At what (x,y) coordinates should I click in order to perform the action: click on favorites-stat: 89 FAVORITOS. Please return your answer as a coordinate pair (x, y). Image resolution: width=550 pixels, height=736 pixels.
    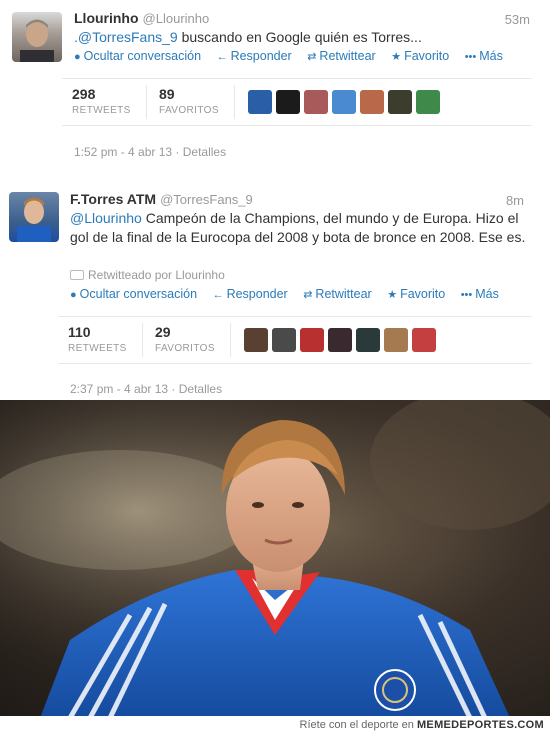
    Looking at the image, I should click on (189, 101).